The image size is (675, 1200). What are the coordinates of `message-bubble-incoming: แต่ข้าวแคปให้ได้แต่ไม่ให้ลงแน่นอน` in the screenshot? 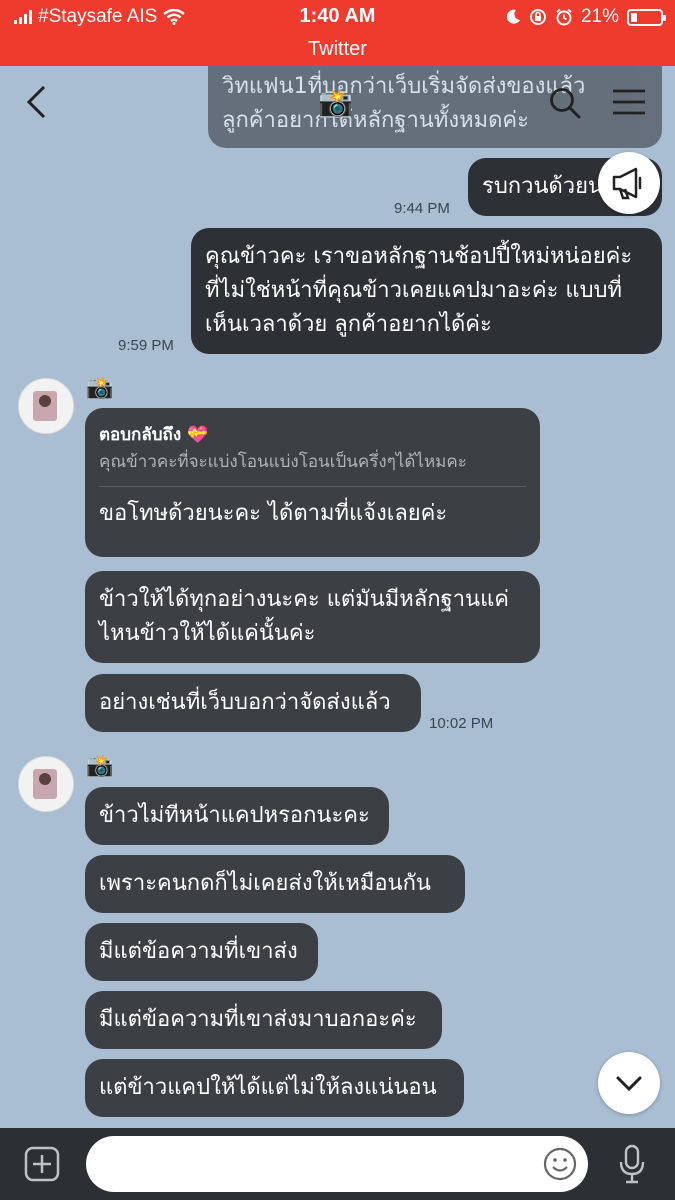 It's located at (274, 1088).